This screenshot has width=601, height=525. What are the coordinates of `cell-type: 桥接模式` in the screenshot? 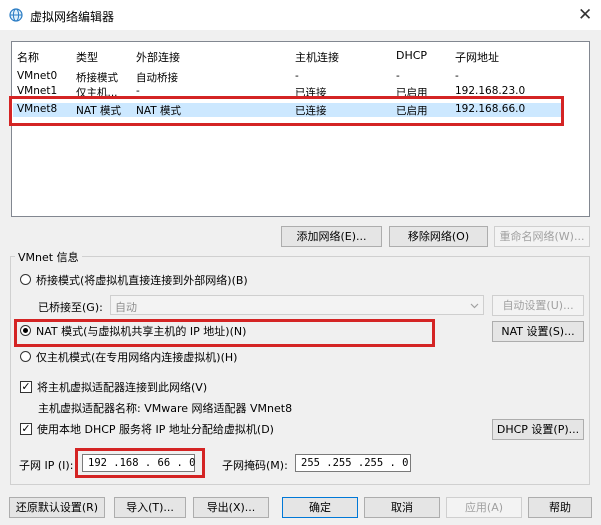 It's located at (97, 78).